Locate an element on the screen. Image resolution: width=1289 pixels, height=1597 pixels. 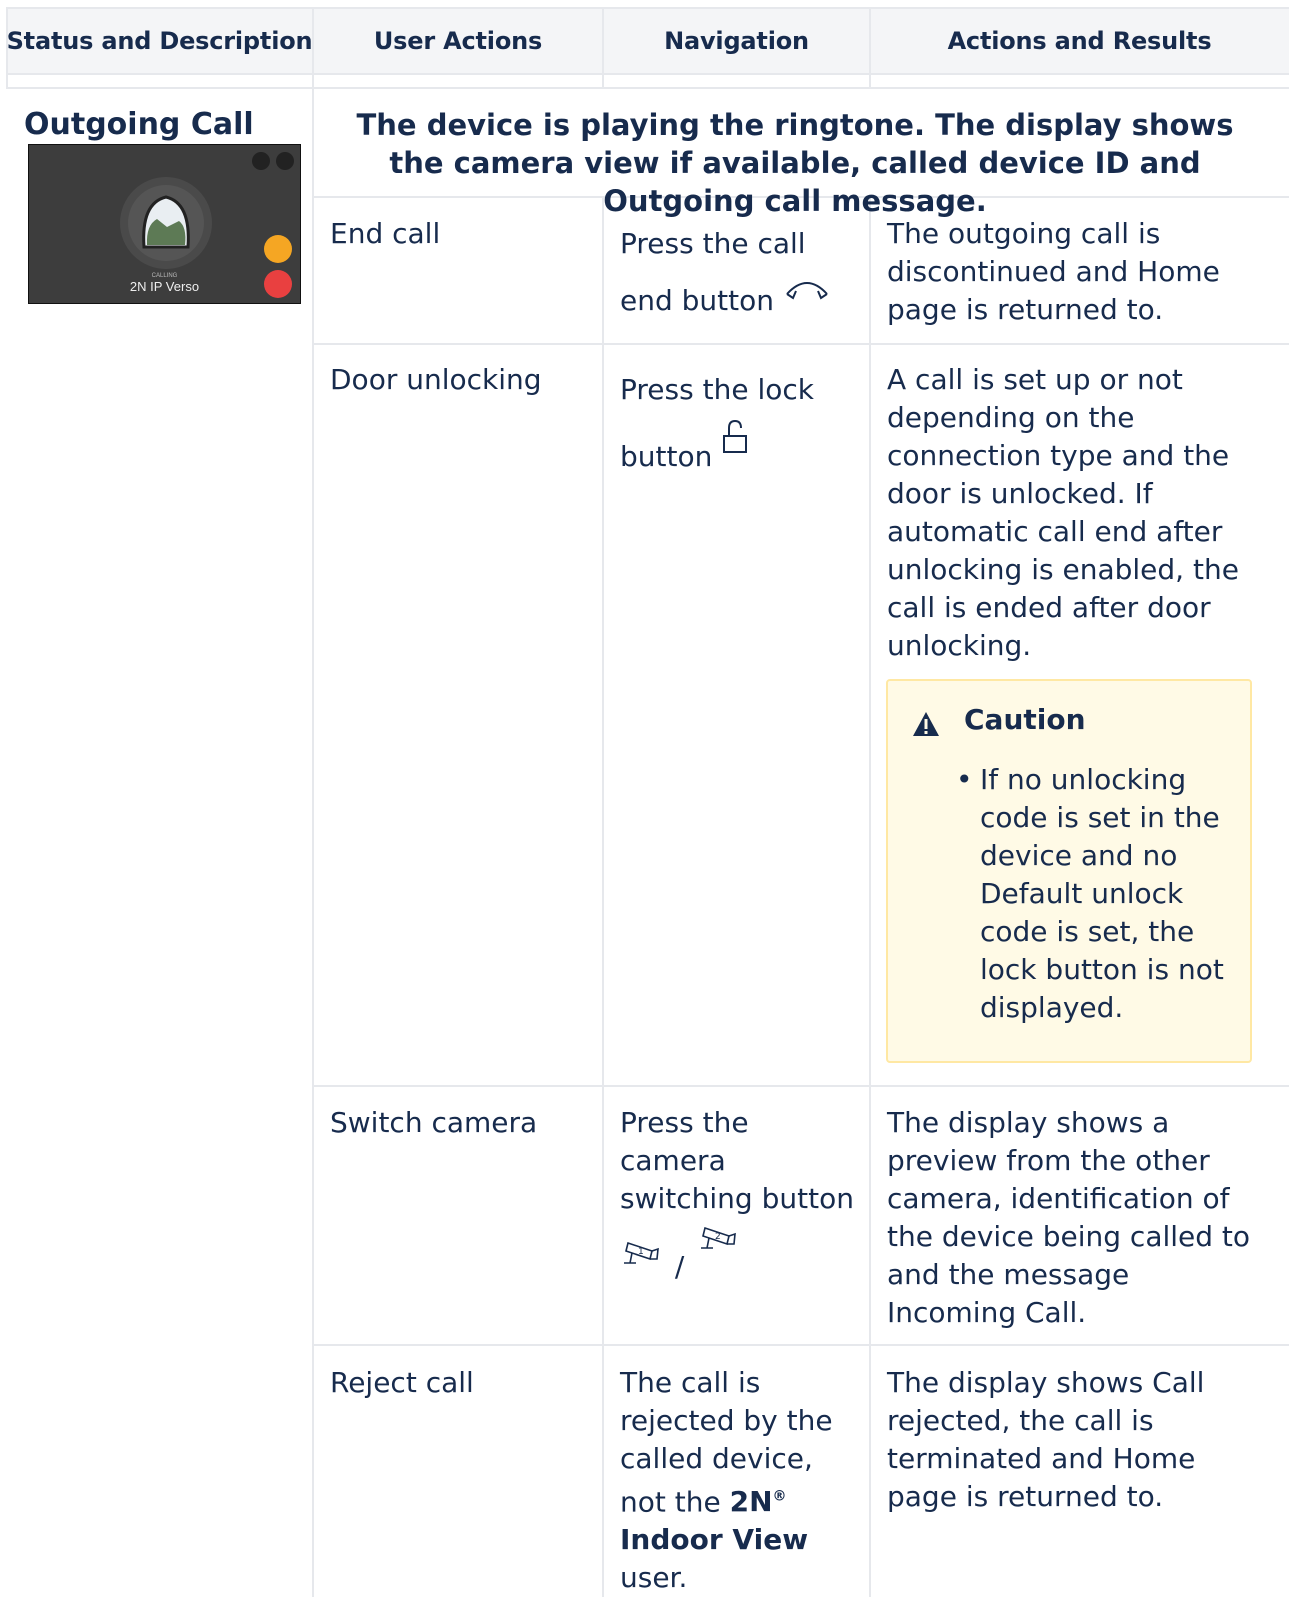
navigation-suffix: user. is located at coordinates (654, 1578).